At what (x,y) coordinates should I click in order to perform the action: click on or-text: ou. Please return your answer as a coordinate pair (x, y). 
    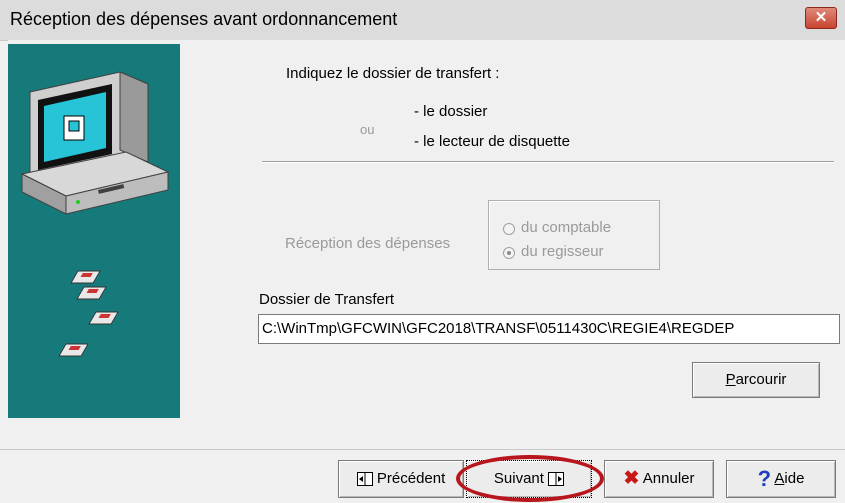
    Looking at the image, I should click on (367, 129).